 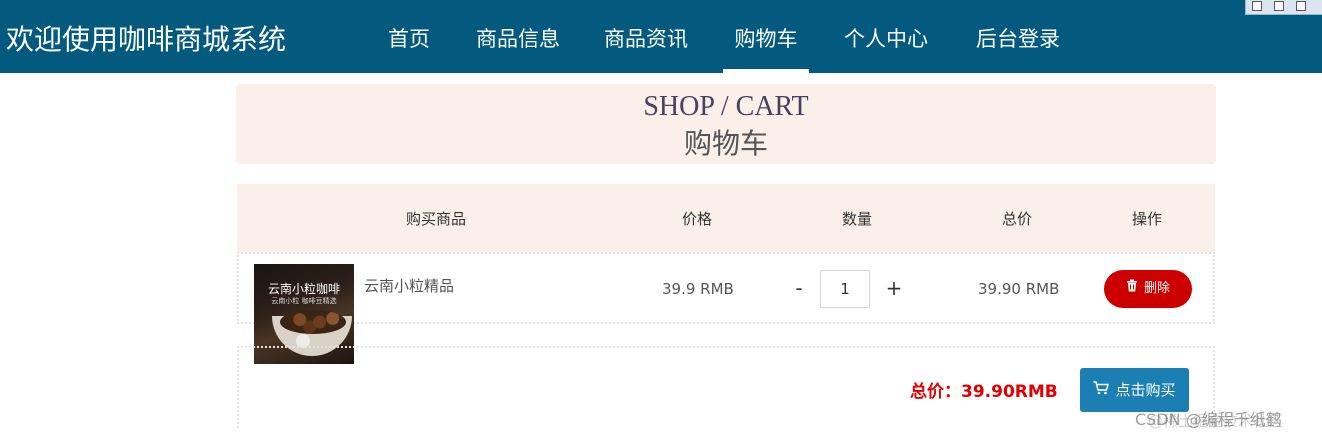 What do you see at coordinates (766, 36) in the screenshot?
I see `nav-cart: 购物车` at bounding box center [766, 36].